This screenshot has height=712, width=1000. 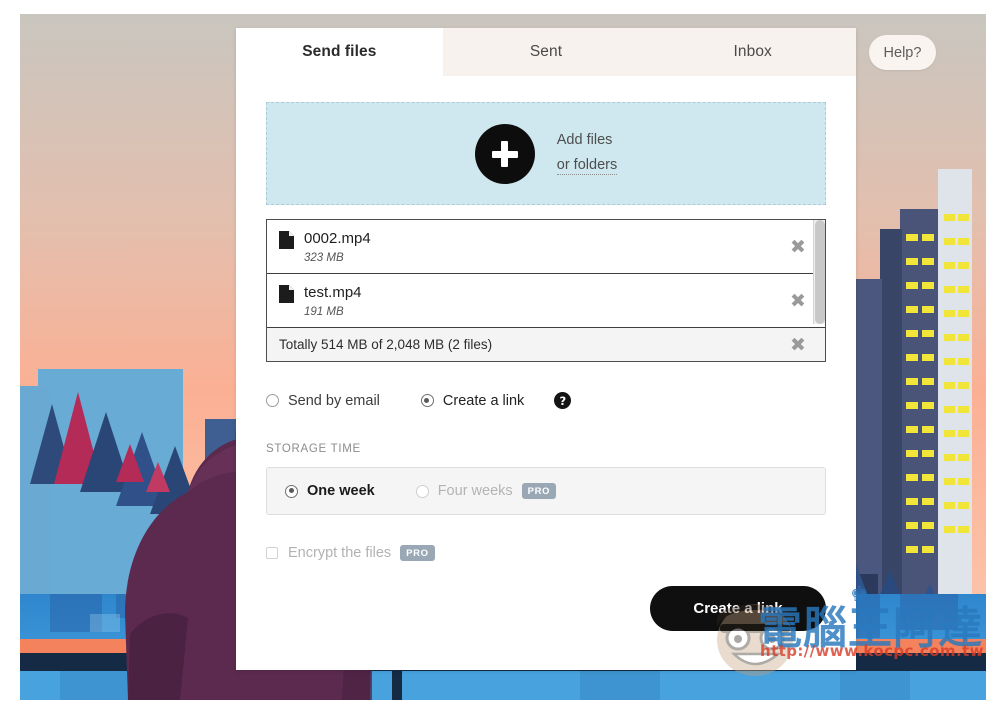 What do you see at coordinates (333, 292) in the screenshot?
I see `file-name: test.mp4` at bounding box center [333, 292].